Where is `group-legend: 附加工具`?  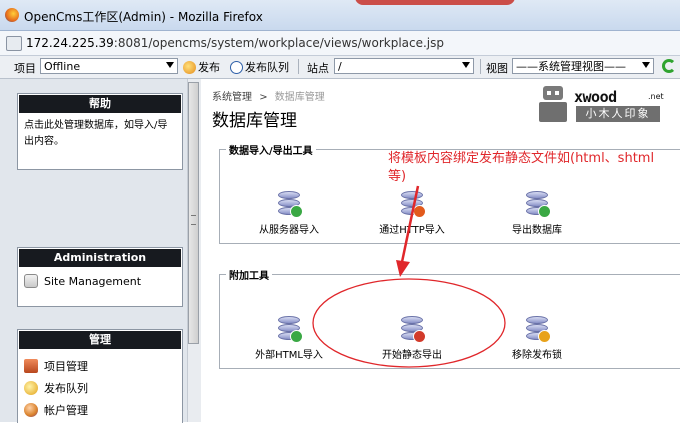
group-legend: 附加工具 is located at coordinates (249, 276).